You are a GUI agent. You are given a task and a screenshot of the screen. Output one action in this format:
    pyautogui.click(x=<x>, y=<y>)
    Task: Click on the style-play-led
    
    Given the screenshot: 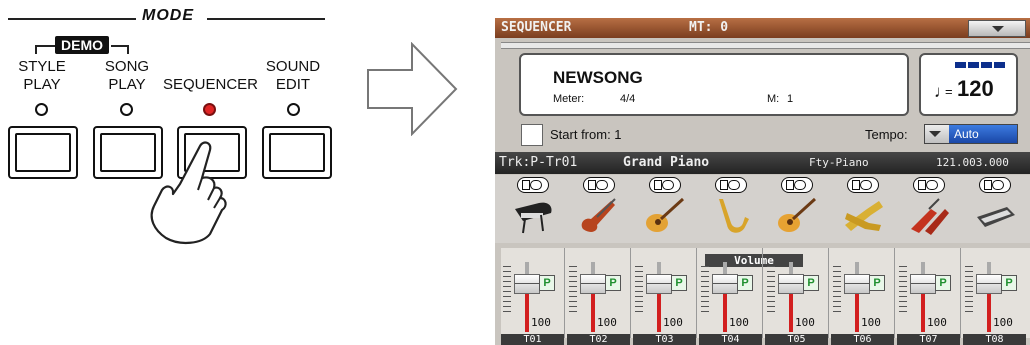 What is the action you would take?
    pyautogui.click(x=41, y=109)
    